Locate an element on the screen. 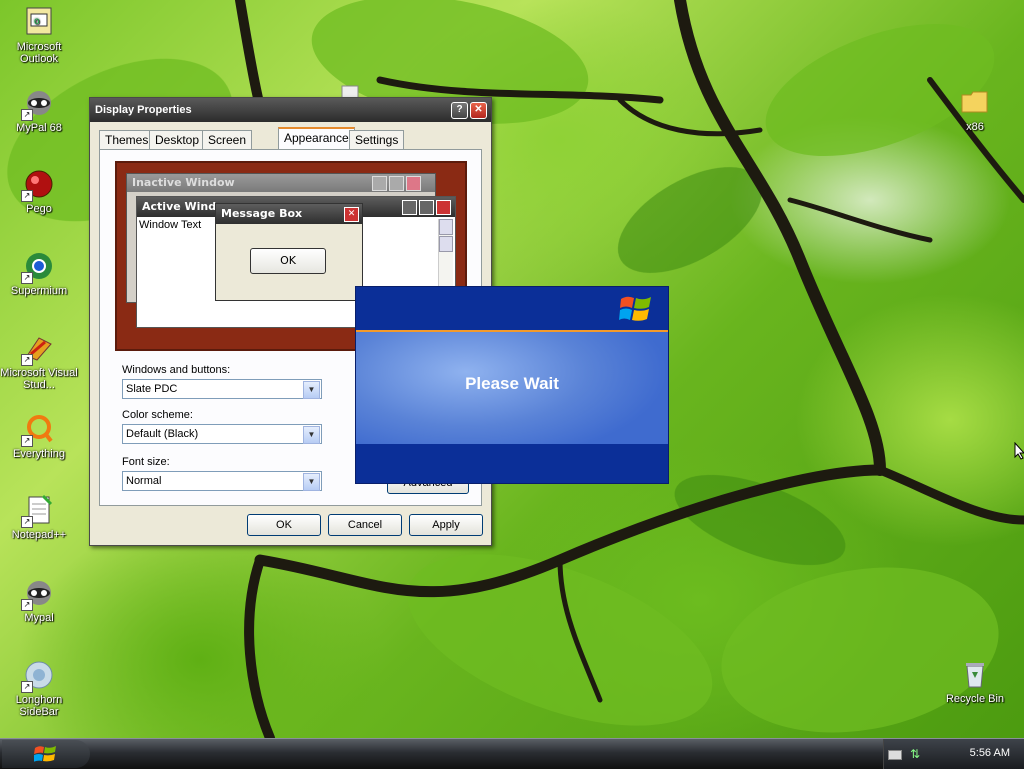  desktop-icon-label: x86 is located at coordinates (975, 127).